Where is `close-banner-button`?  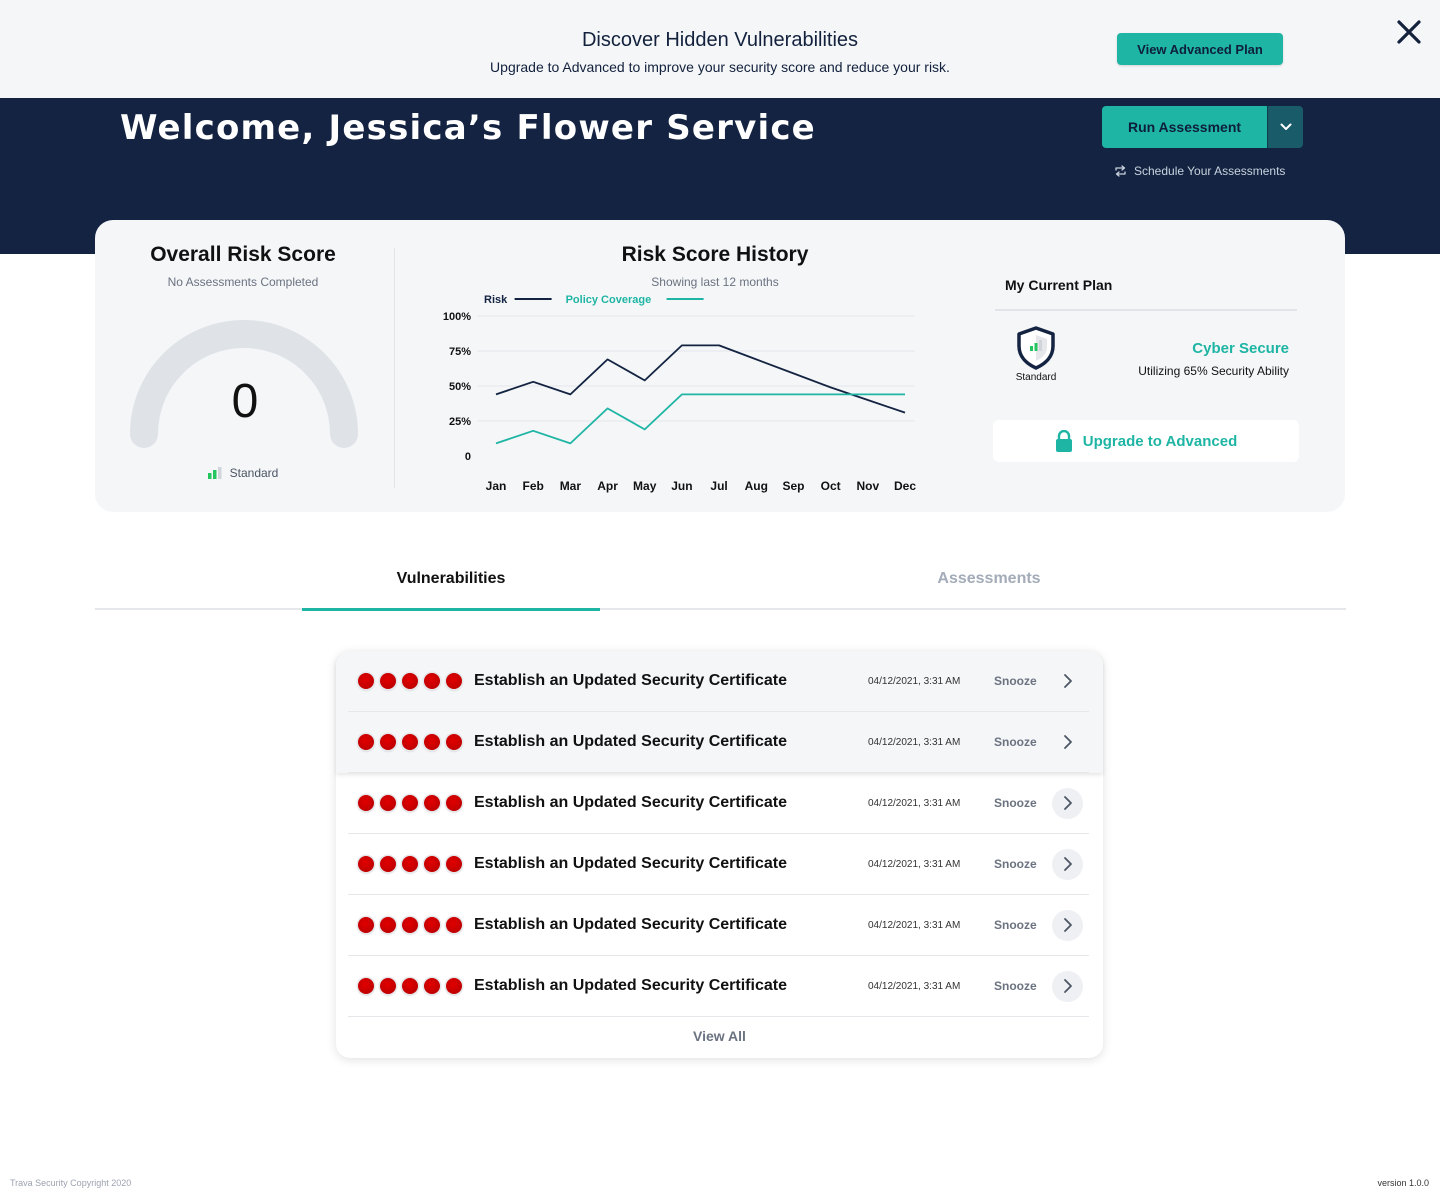
close-banner-button is located at coordinates (1409, 32).